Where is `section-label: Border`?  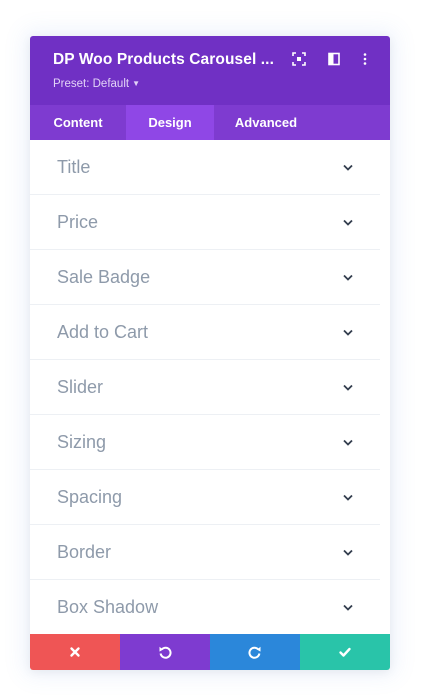
section-label: Border is located at coordinates (84, 552).